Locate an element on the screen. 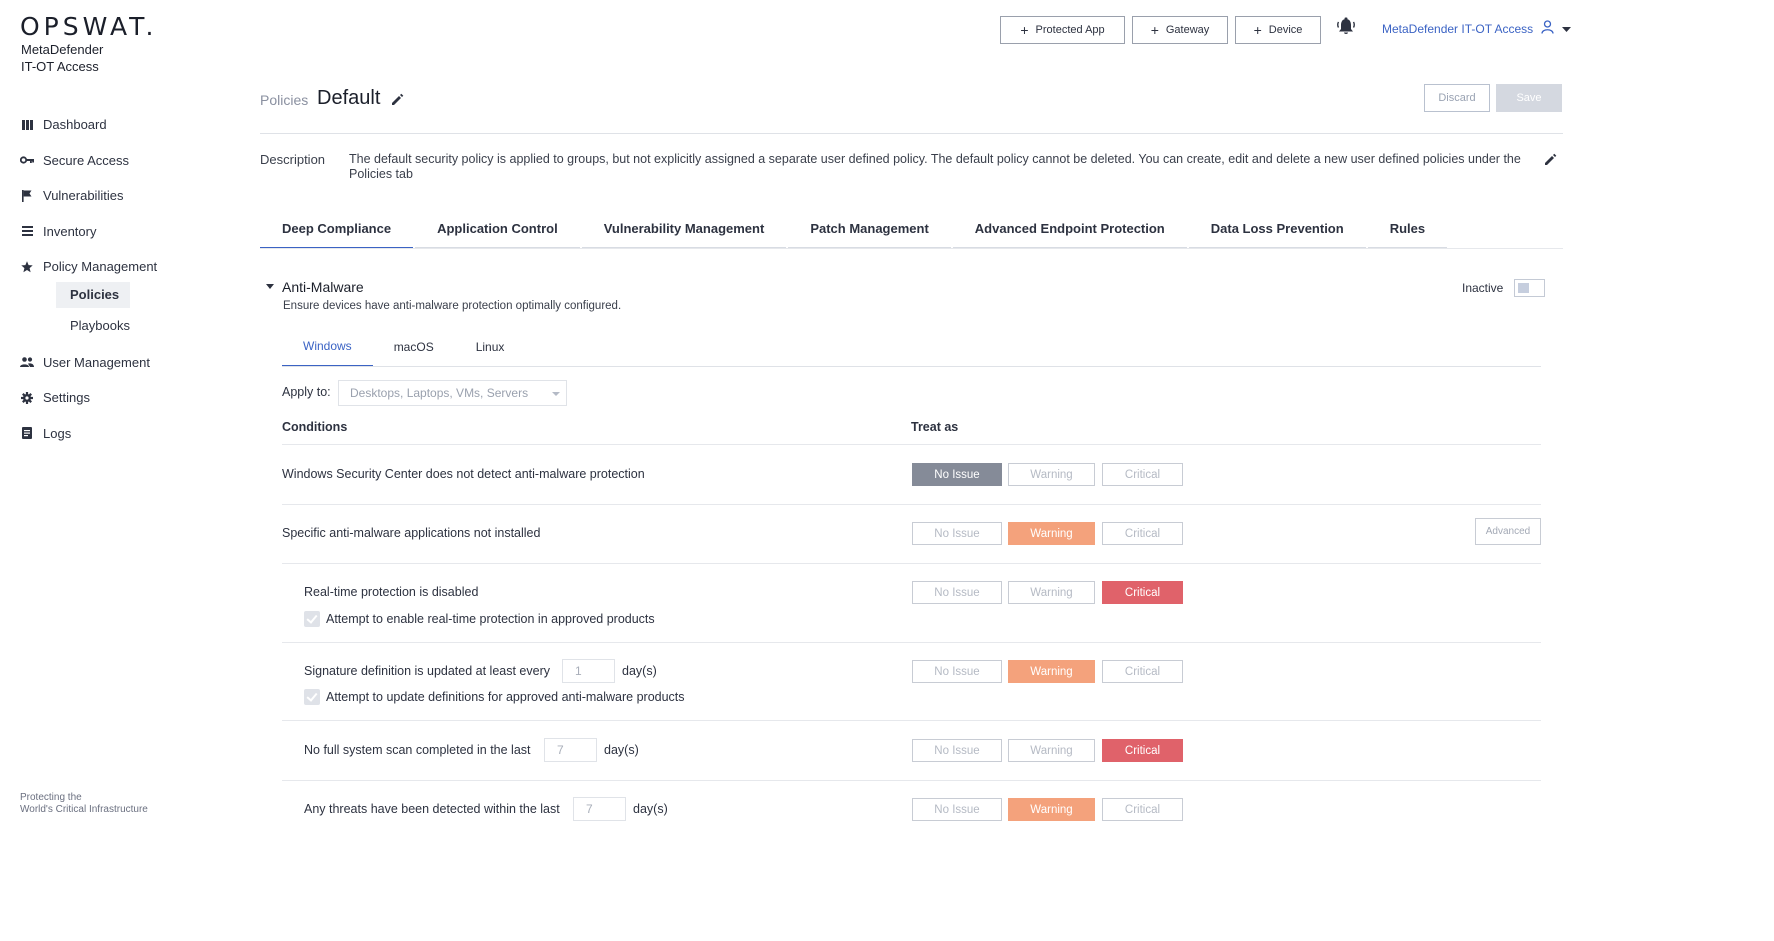  row5-no-issue-button: No Issue is located at coordinates (957, 809).